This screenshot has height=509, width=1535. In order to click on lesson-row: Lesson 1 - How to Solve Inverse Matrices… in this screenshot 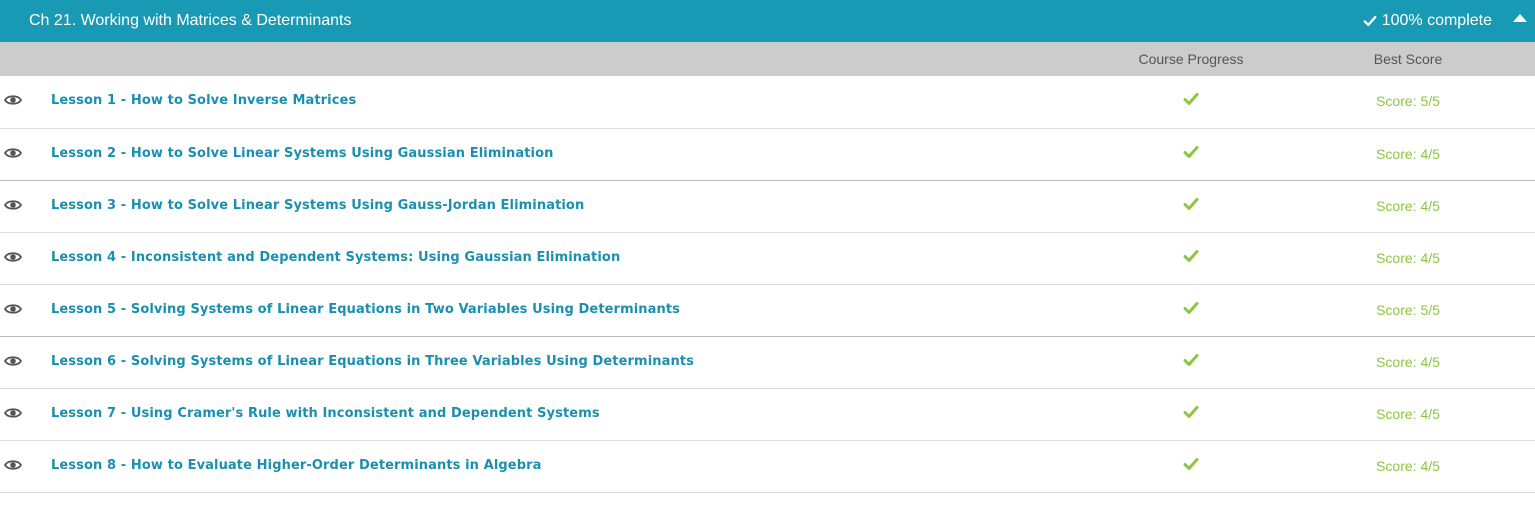, I will do `click(767, 102)`.